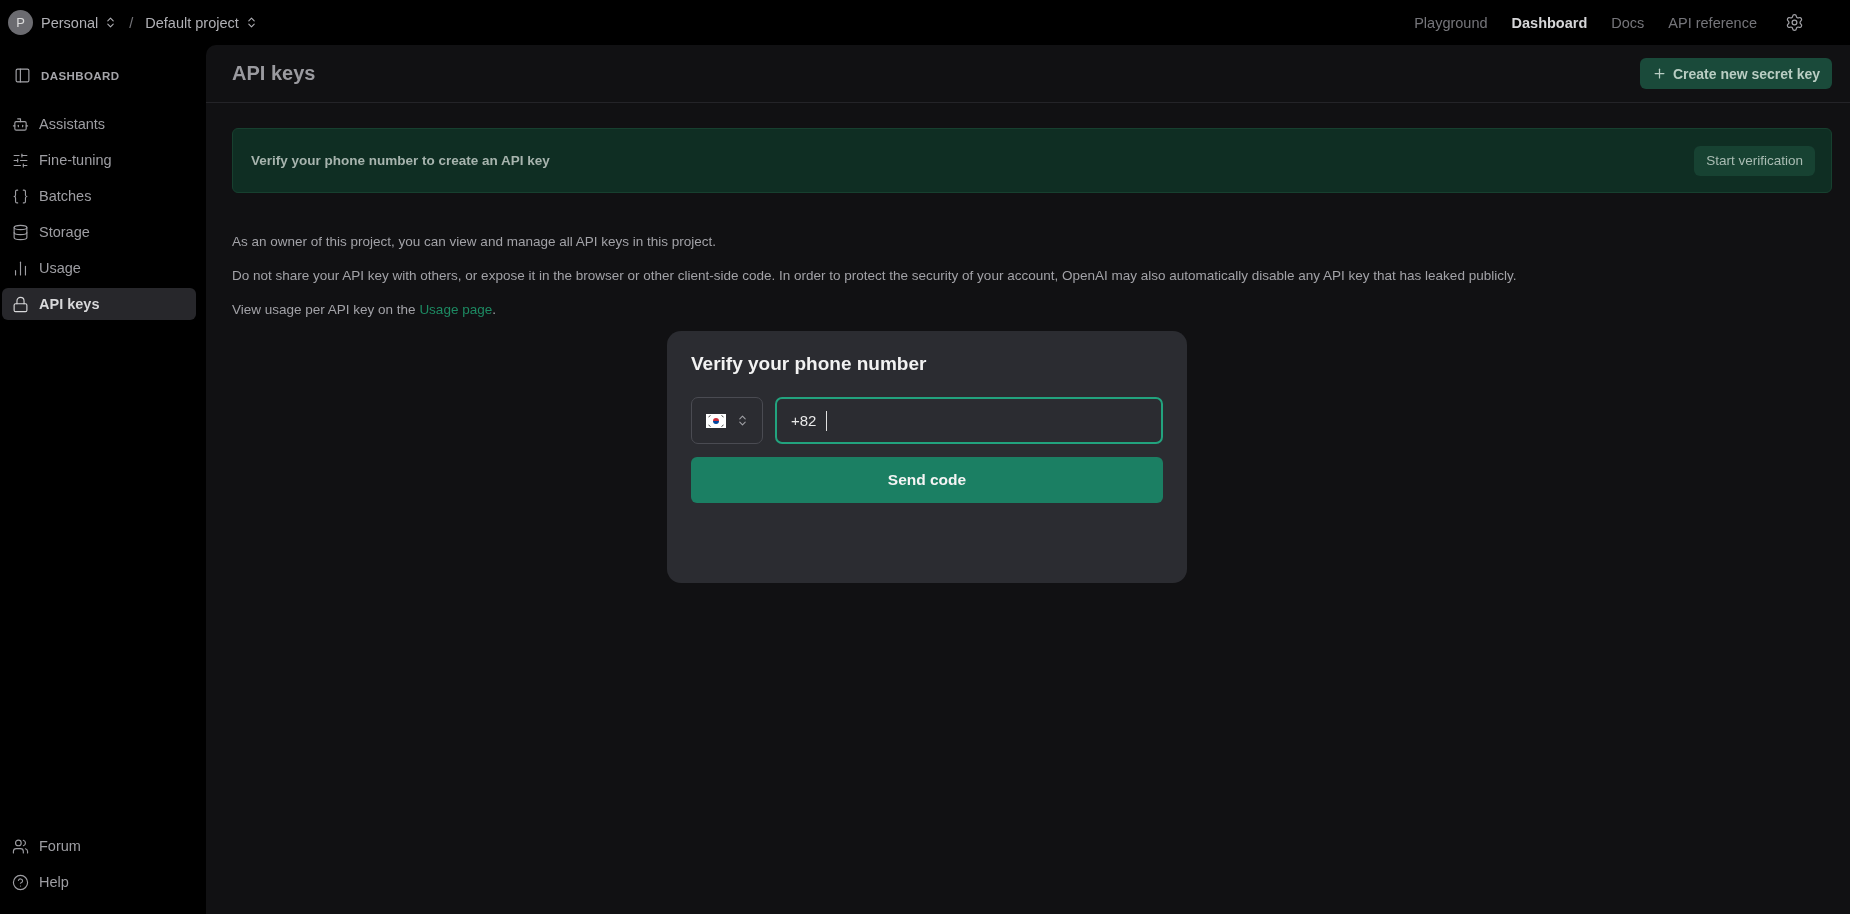  Describe the element at coordinates (80, 75) in the screenshot. I see `sidebar-heading: DASHBOARD` at that location.